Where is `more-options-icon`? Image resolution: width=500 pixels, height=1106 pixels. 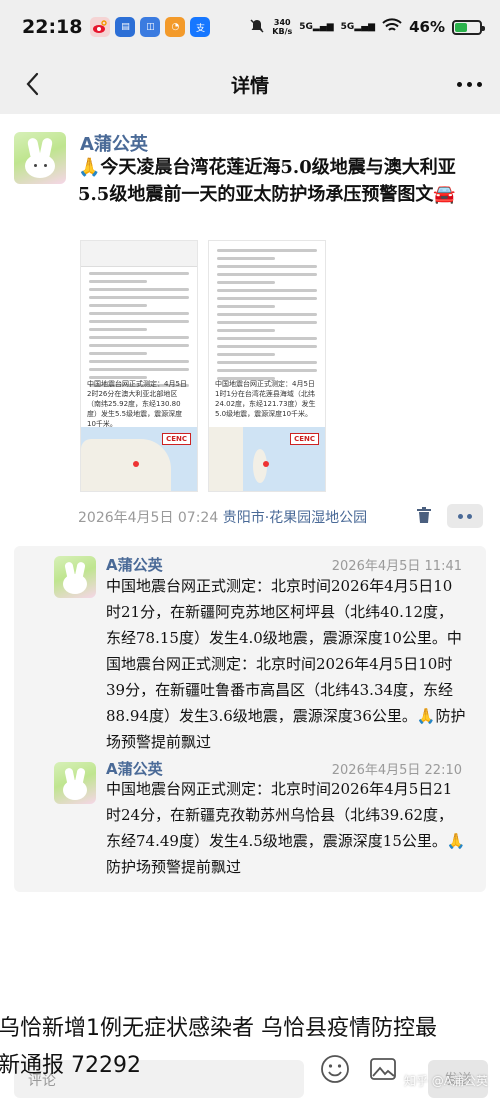
more-options-icon is located at coordinates (469, 84).